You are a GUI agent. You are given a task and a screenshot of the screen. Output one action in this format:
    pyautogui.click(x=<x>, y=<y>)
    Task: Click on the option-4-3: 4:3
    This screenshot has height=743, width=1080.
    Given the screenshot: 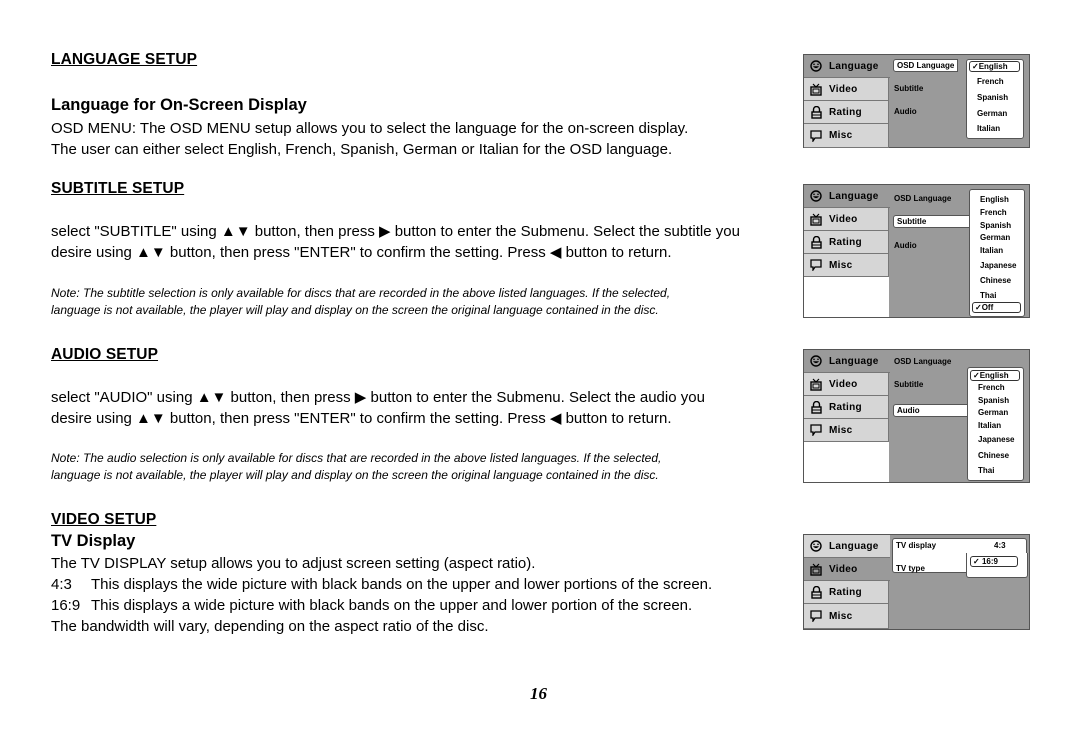 What is the action you would take?
    pyautogui.click(x=1000, y=545)
    